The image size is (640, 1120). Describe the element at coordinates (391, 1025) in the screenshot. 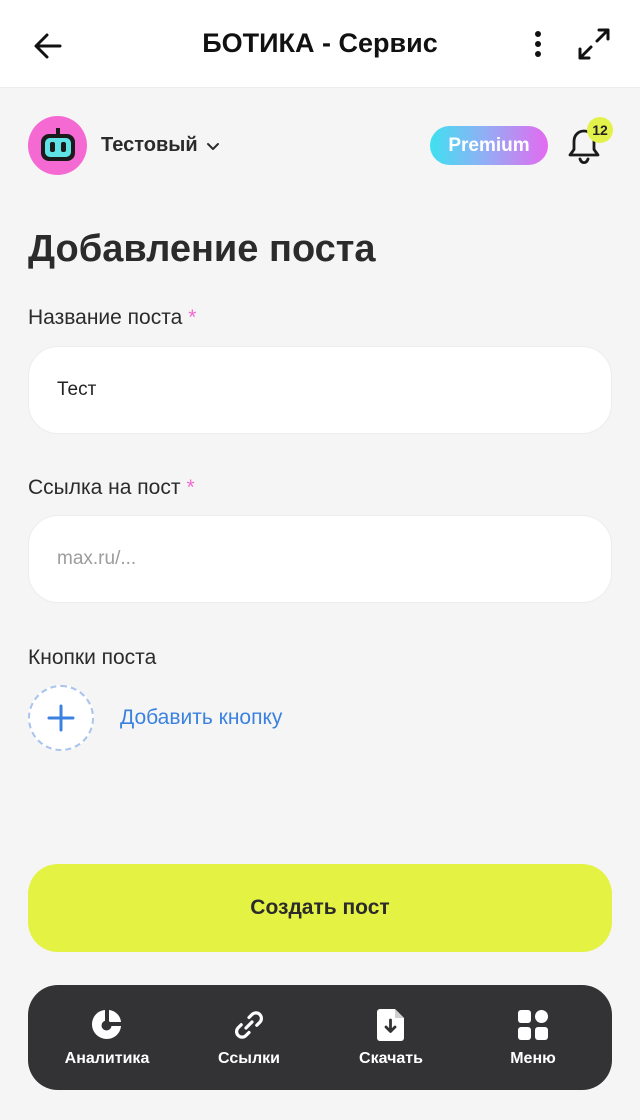

I see `download-file-icon` at that location.